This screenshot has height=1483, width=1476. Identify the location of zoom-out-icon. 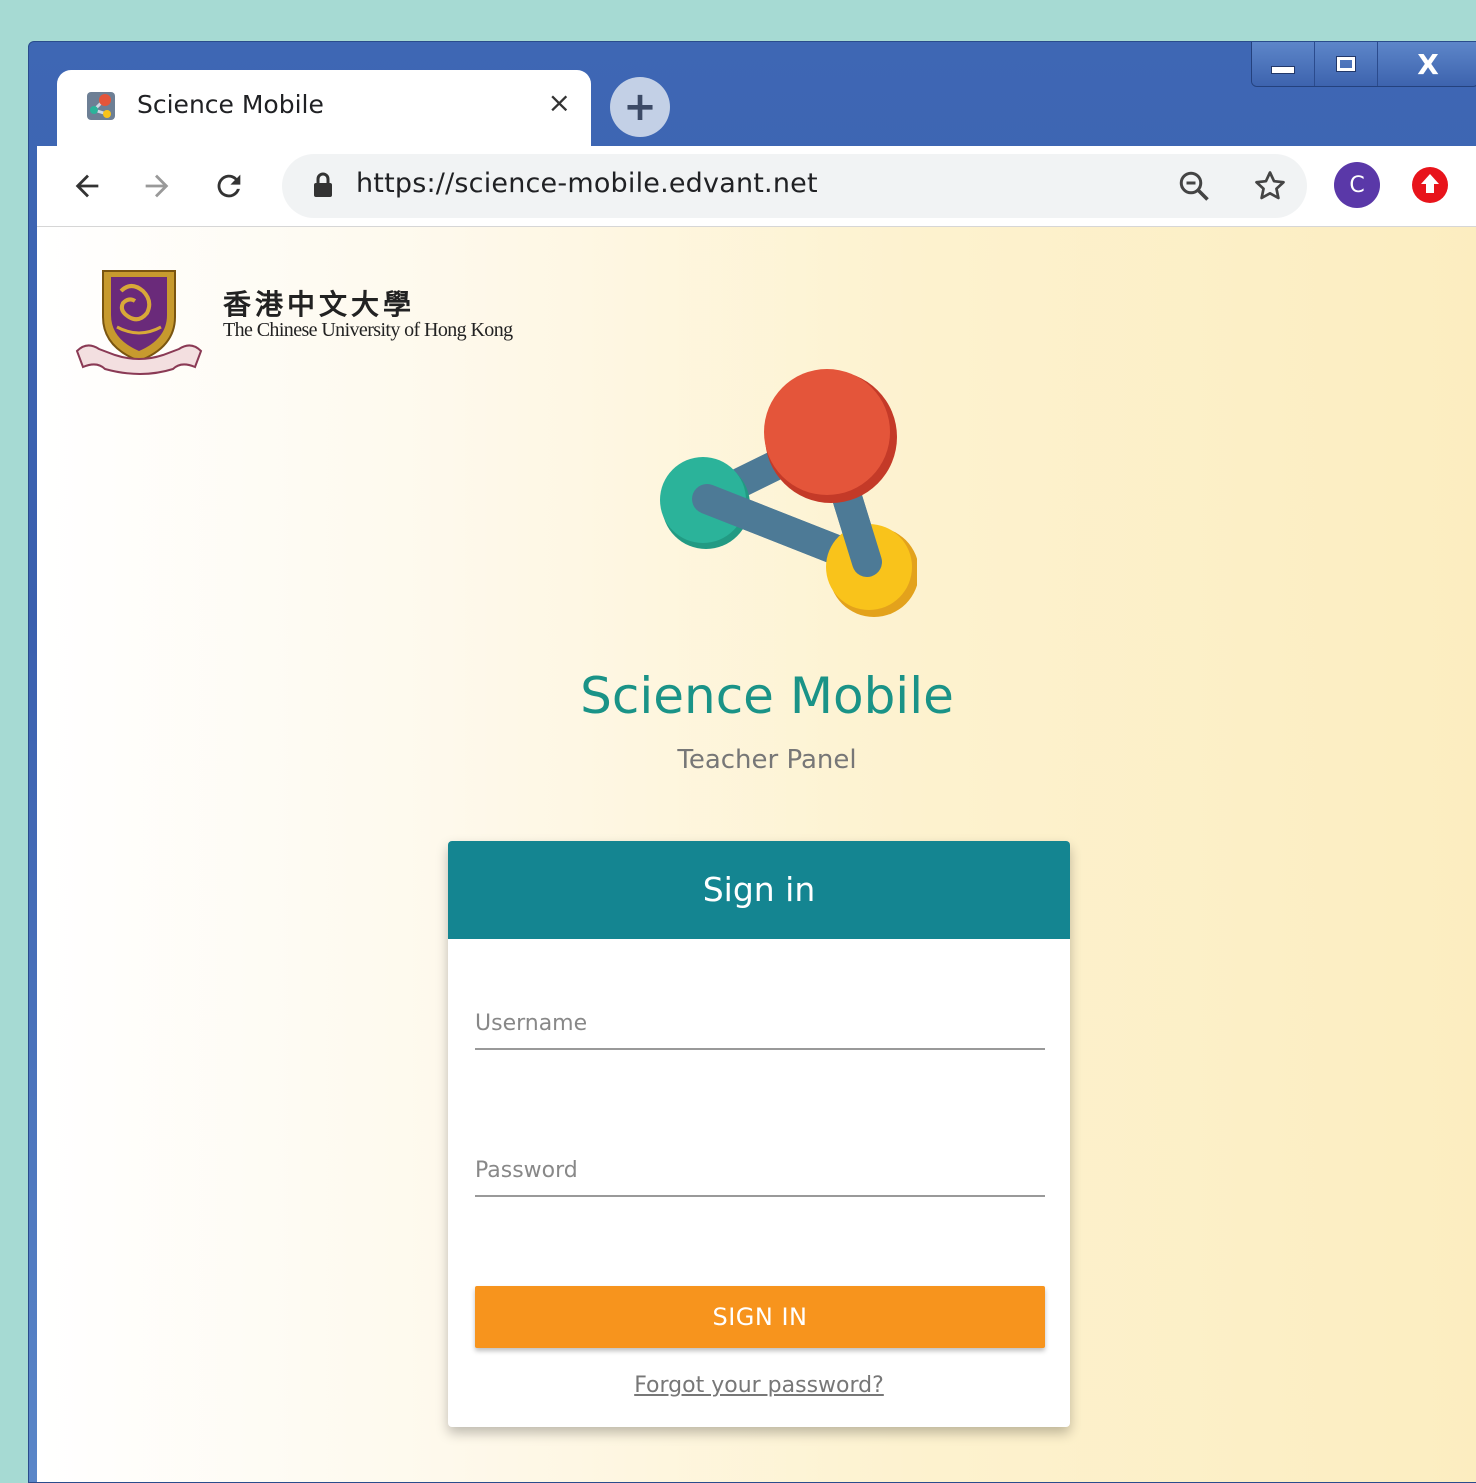
(1194, 186).